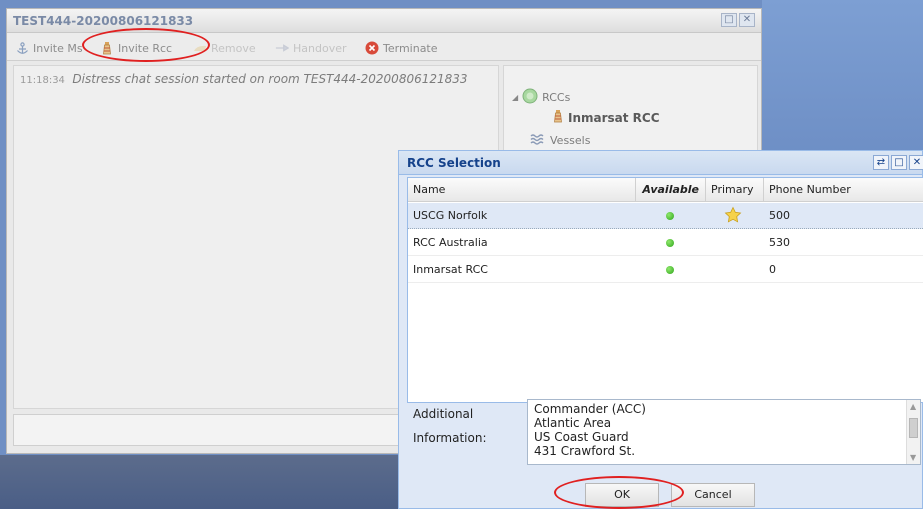 Image resolution: width=923 pixels, height=509 pixels. What do you see at coordinates (443, 414) in the screenshot?
I see `additional-info-label-1: Additional` at bounding box center [443, 414].